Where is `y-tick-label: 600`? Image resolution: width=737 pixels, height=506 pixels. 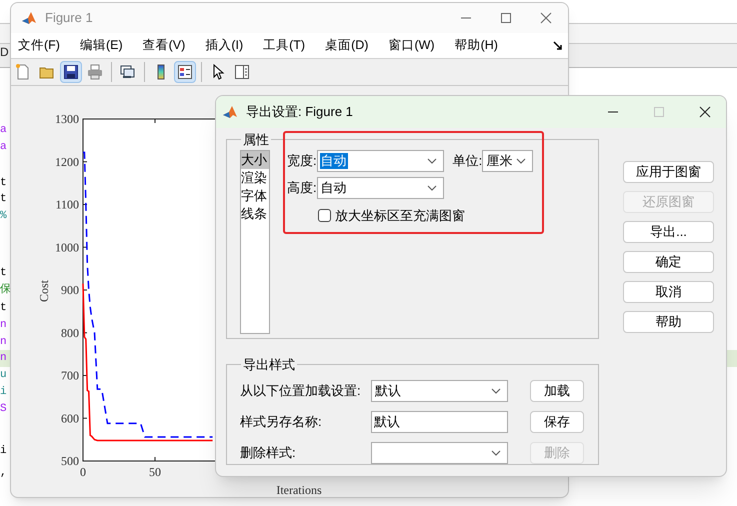 y-tick-label: 600 is located at coordinates (70, 418).